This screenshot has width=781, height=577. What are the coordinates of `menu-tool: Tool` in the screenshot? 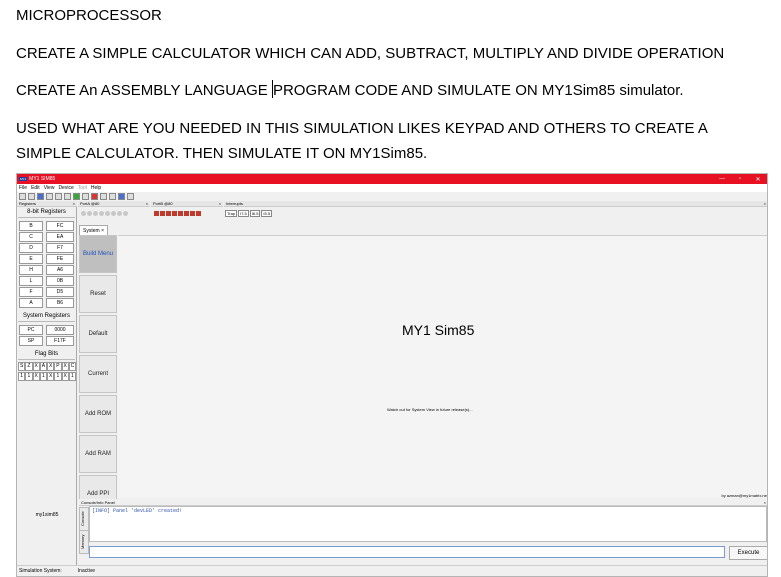 It's located at (82, 188).